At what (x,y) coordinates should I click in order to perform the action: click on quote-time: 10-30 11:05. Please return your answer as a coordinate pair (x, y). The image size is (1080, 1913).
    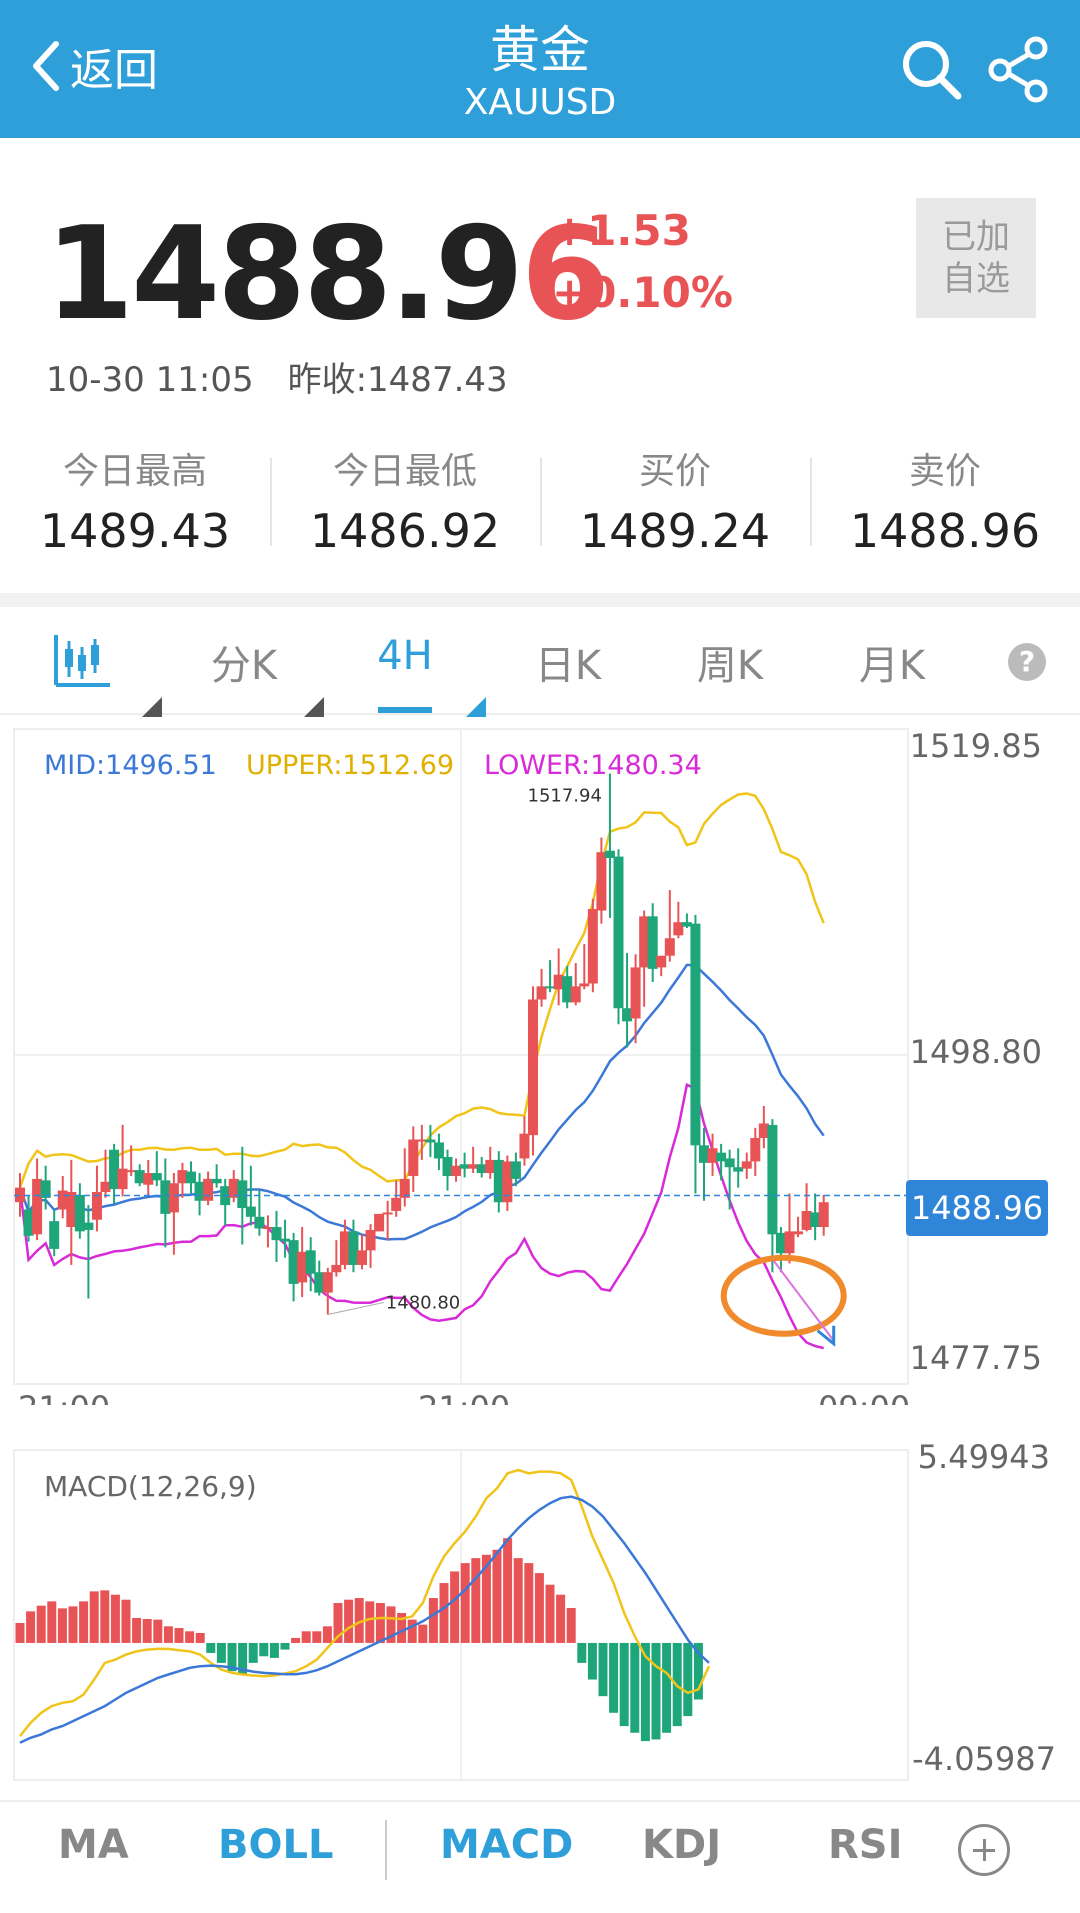
    Looking at the image, I should click on (150, 380).